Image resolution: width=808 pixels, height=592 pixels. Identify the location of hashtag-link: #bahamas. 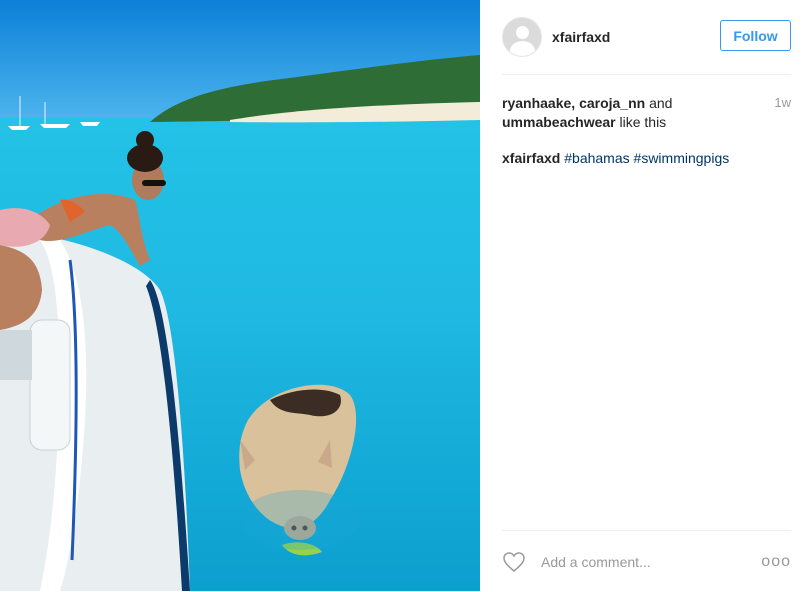
(596, 158).